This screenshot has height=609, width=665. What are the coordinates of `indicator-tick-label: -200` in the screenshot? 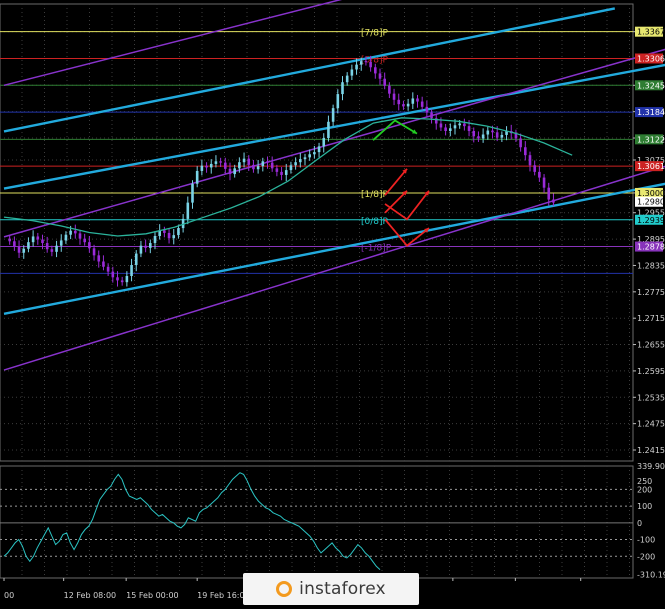 It's located at (646, 556).